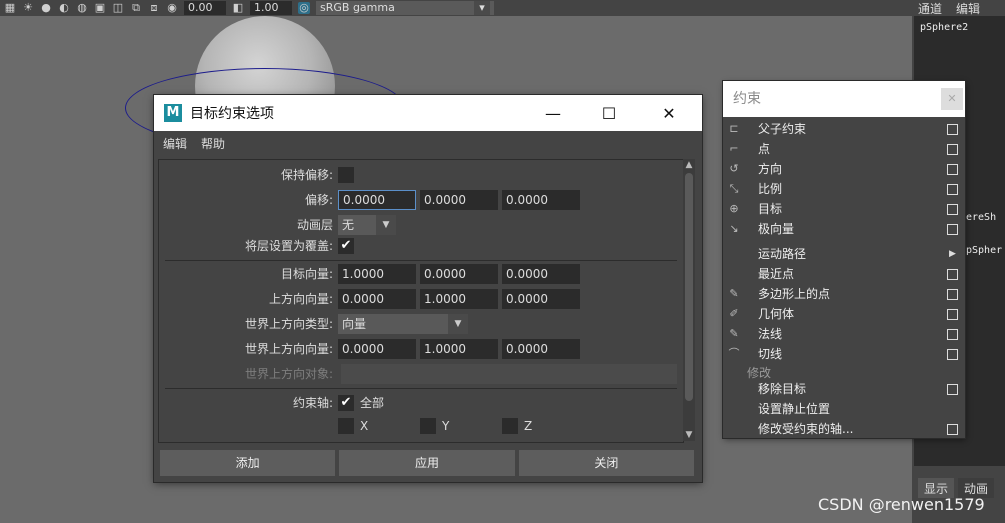 The image size is (1005, 523). I want to click on menu-help: 帮助, so click(213, 143).